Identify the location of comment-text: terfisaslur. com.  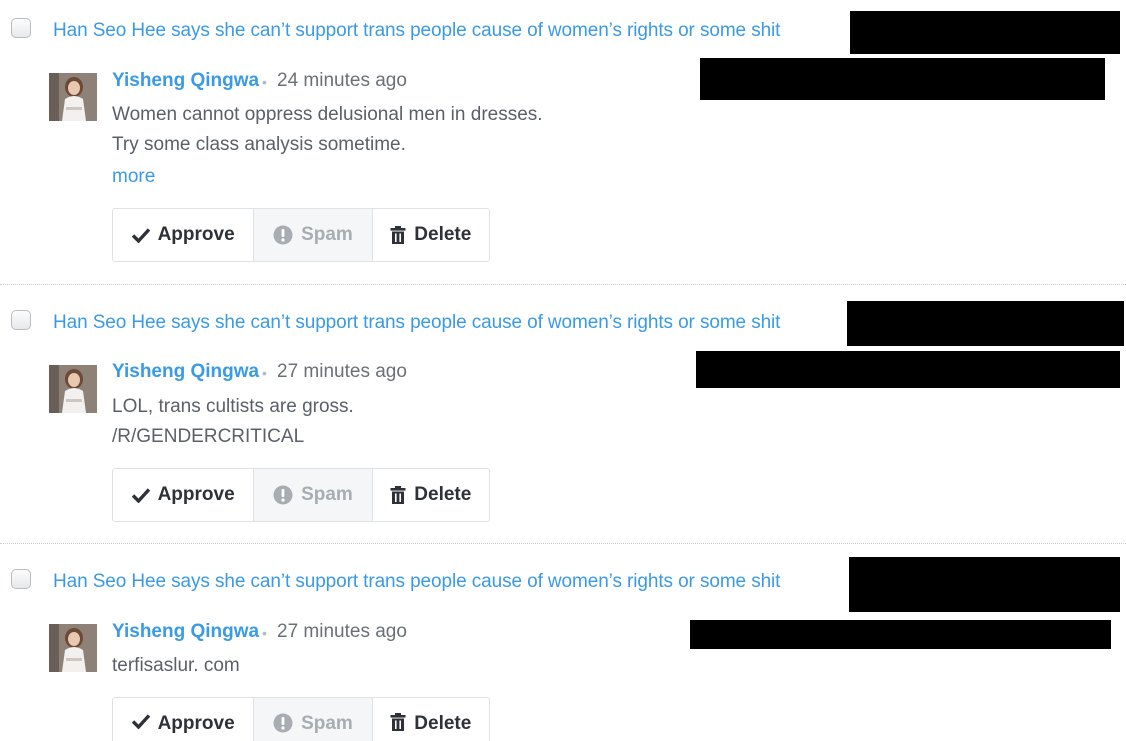
(176, 665).